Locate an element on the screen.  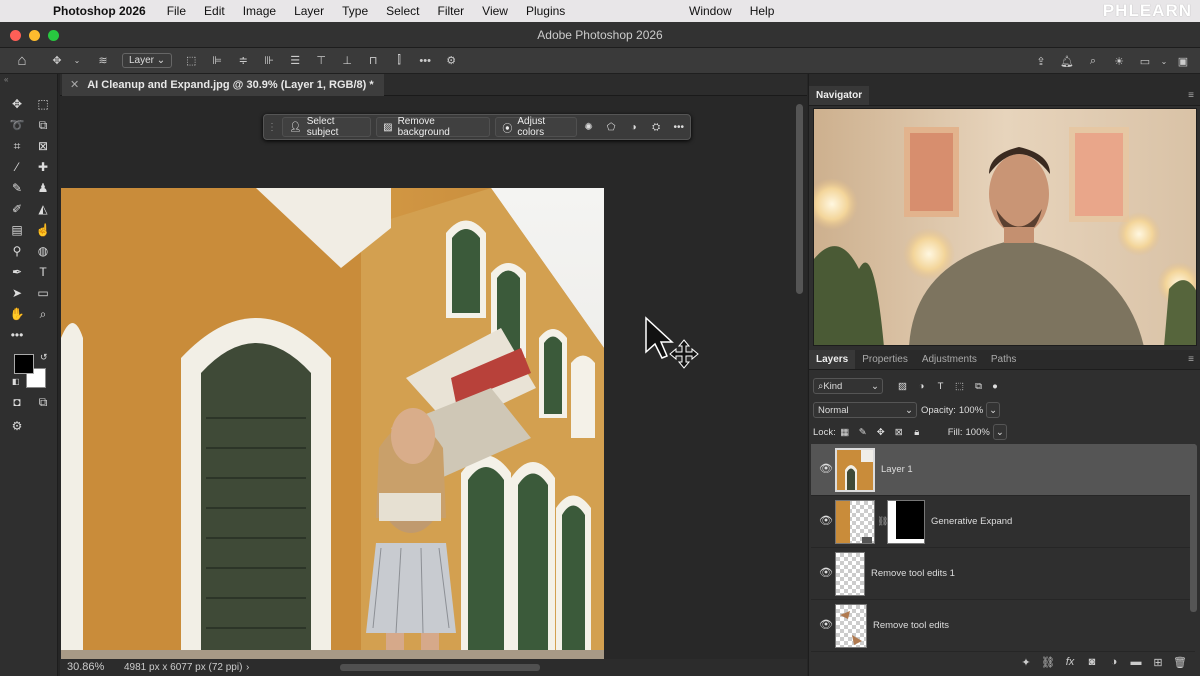
layer-row: 👁︎ ⛓ Generative Expand is located at coordinates (1003, 522).